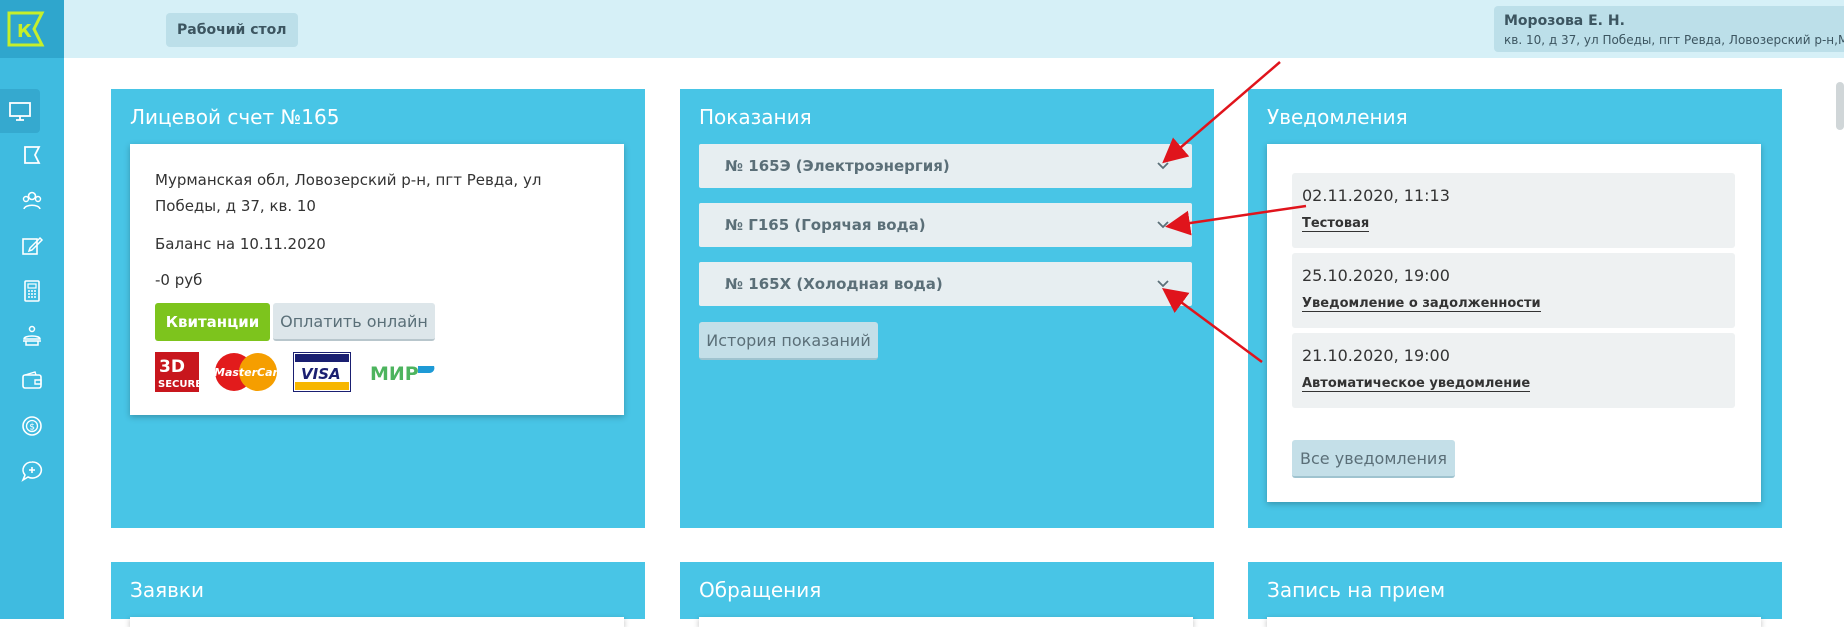  I want to click on svg-text: VISA, so click(321, 374).